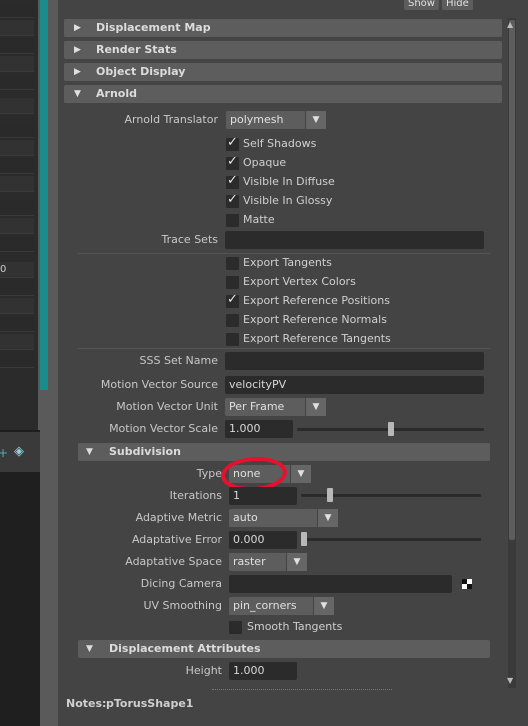  Describe the element at coordinates (284, 649) in the screenshot. I see `section-displacement-attributes: ▼ Displacement Attributes` at that location.